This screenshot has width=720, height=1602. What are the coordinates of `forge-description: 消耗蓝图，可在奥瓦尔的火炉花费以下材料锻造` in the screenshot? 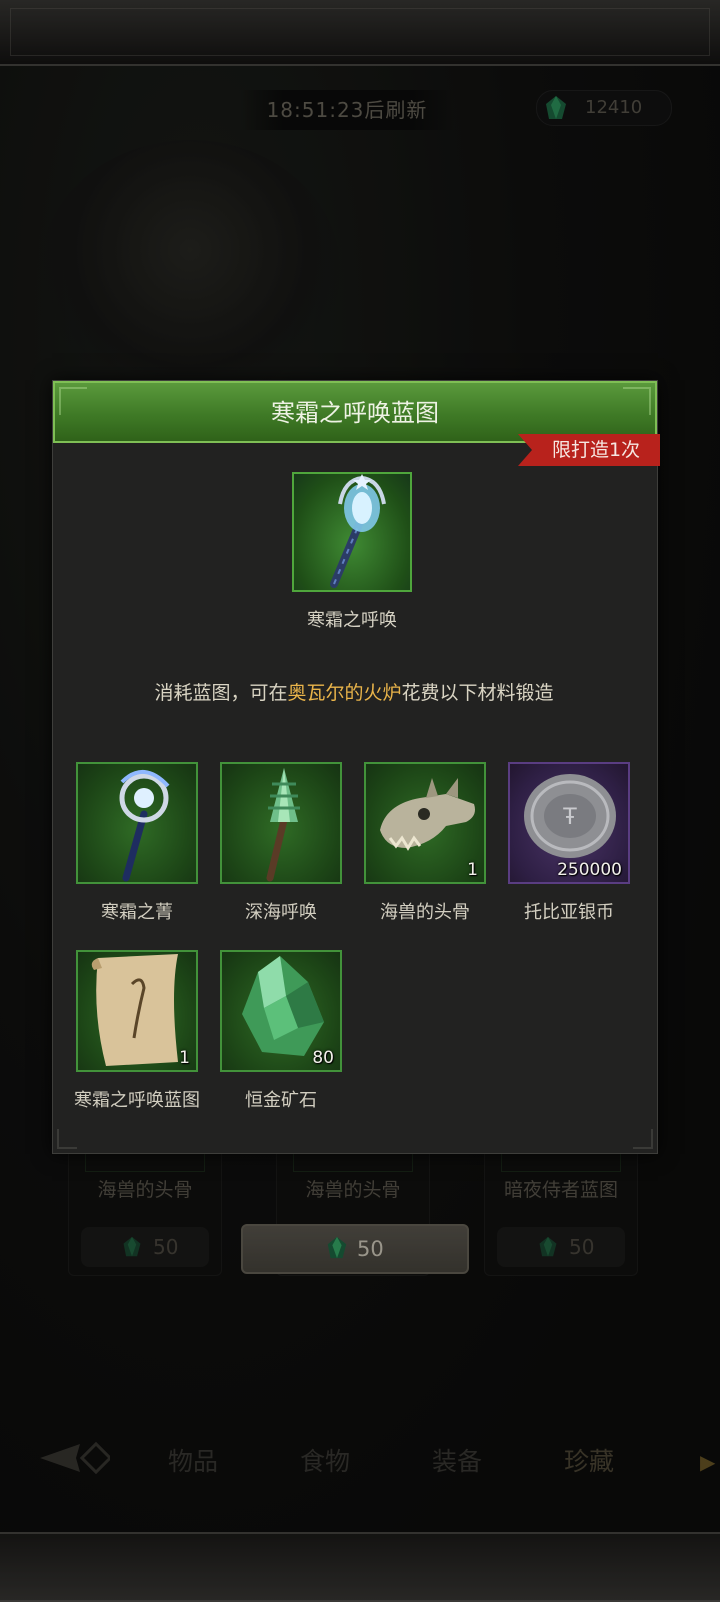 It's located at (354, 691).